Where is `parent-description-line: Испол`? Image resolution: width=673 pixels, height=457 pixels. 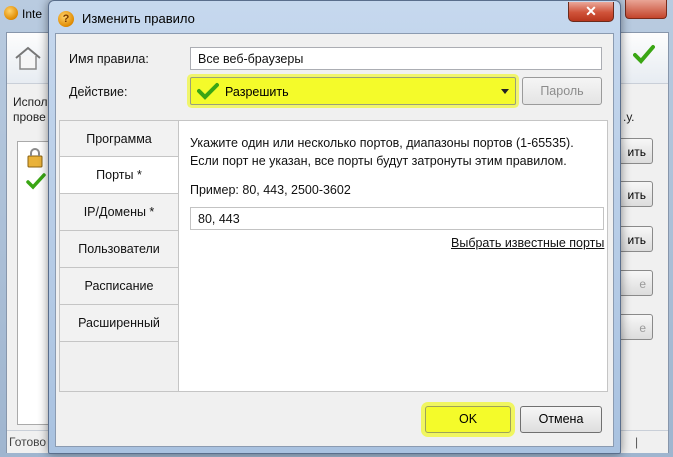 parent-description-line: Испол is located at coordinates (30, 102).